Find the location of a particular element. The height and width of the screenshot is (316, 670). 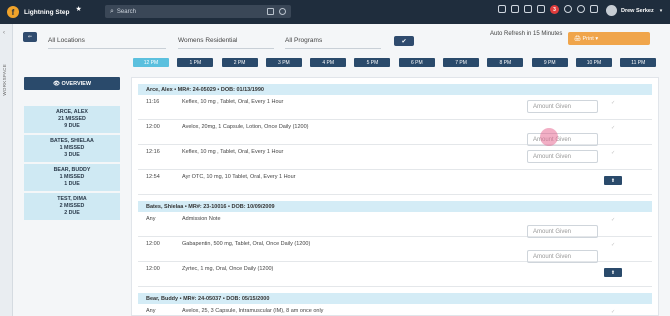

location-select: All Locations is located at coordinates (107, 43).